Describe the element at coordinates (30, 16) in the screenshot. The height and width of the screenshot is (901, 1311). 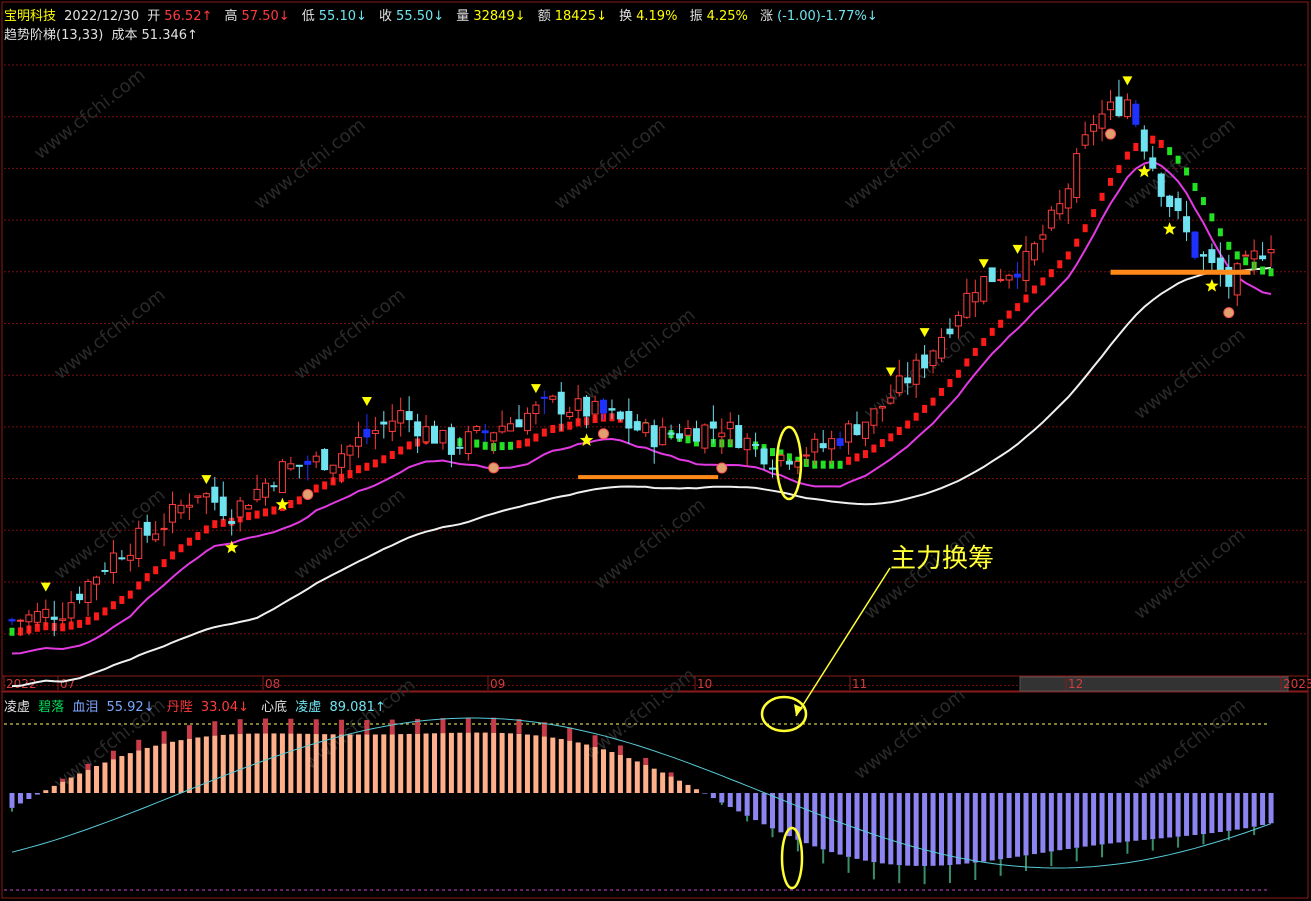
I see `stock-name: 宝明科技` at that location.